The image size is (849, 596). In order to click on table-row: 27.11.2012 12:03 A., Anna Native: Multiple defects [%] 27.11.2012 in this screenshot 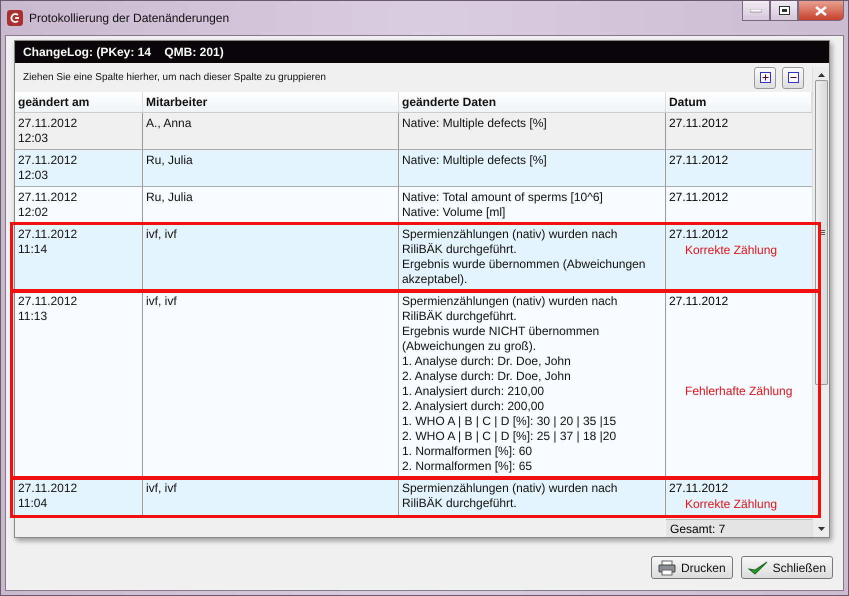, I will do `click(413, 131)`.